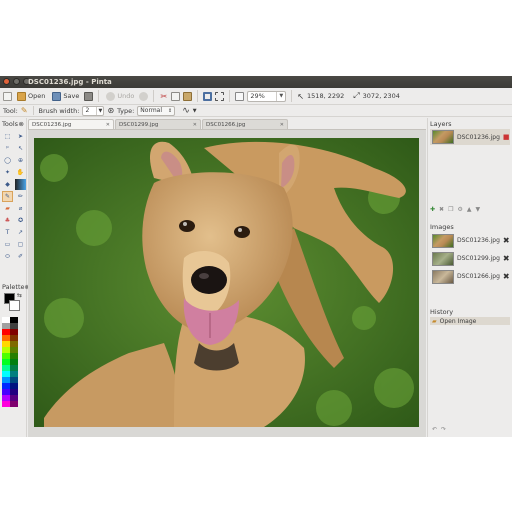  What do you see at coordinates (71, 124) in the screenshot?
I see `tab-document-1: DSC01236.jpg ✕` at bounding box center [71, 124].